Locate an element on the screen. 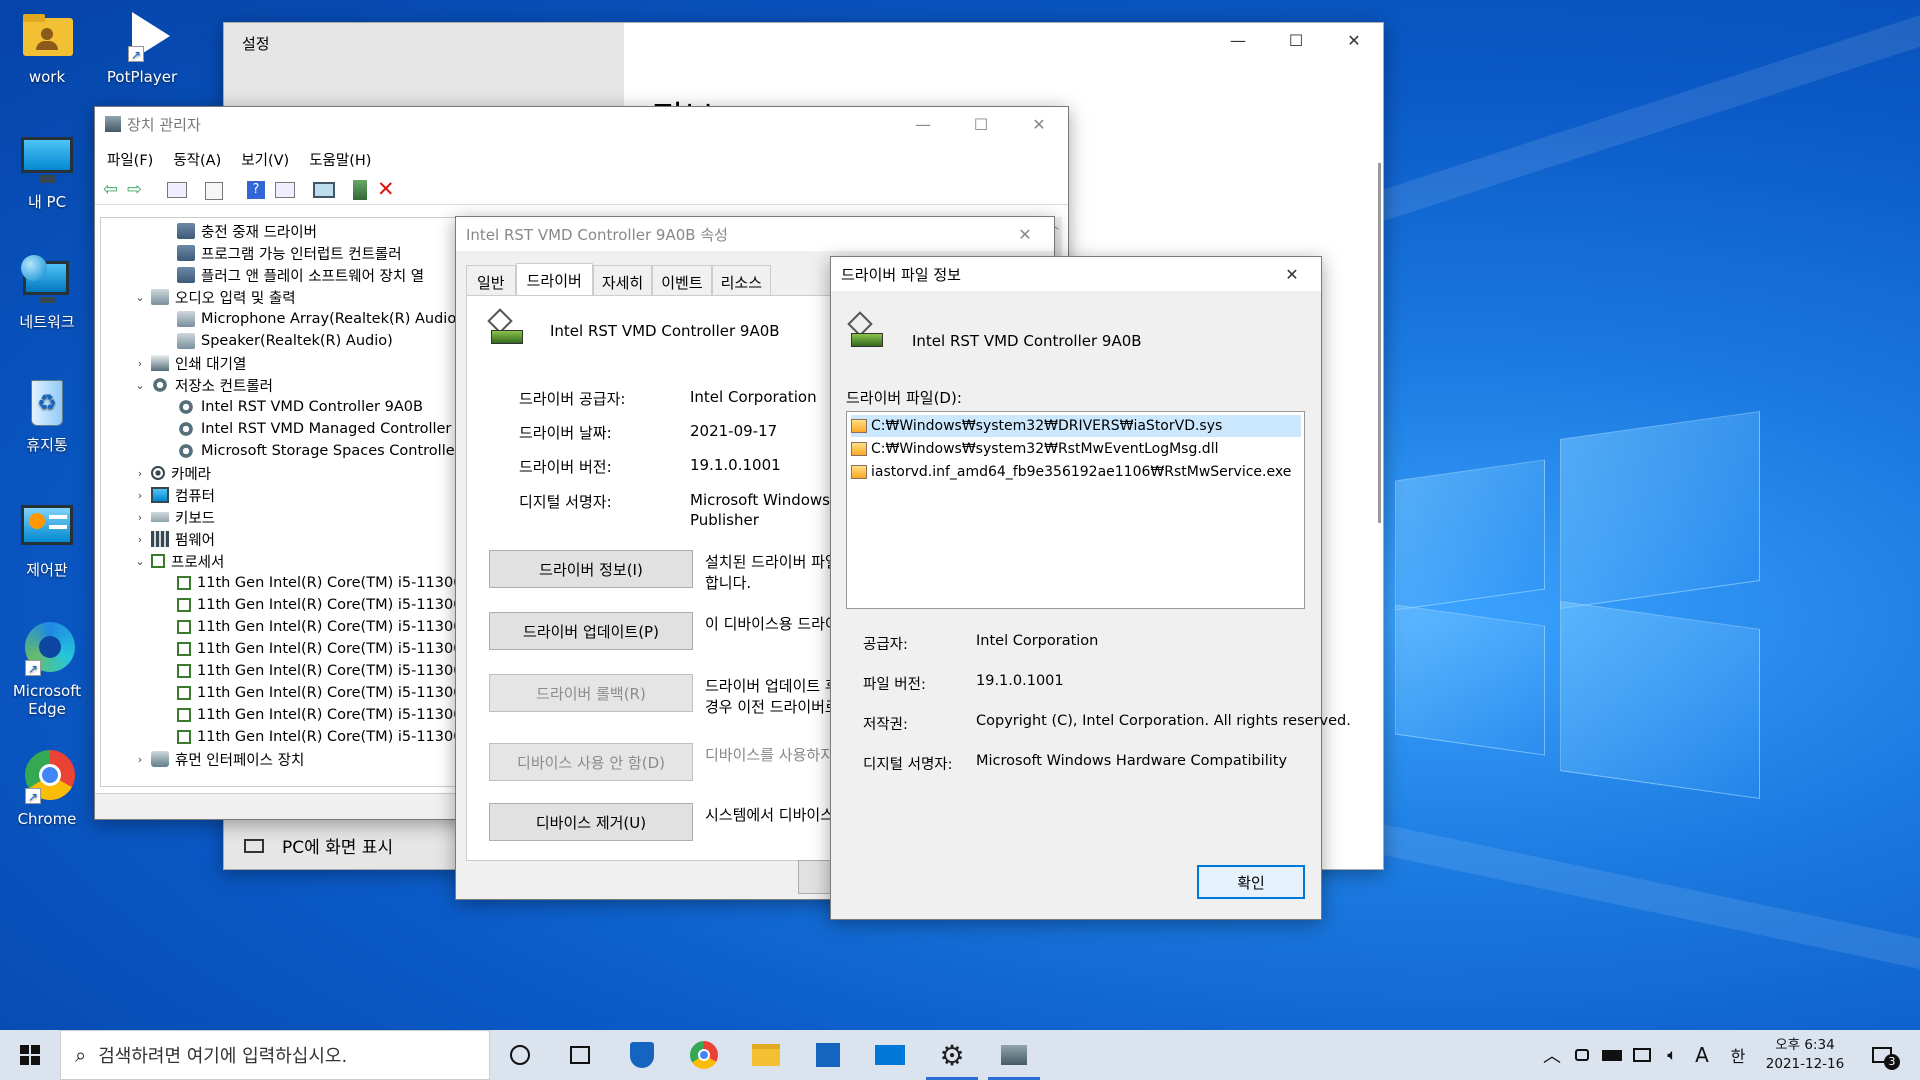  driver-action-button: 디바이스 사용 안 함(D) is located at coordinates (591, 762).